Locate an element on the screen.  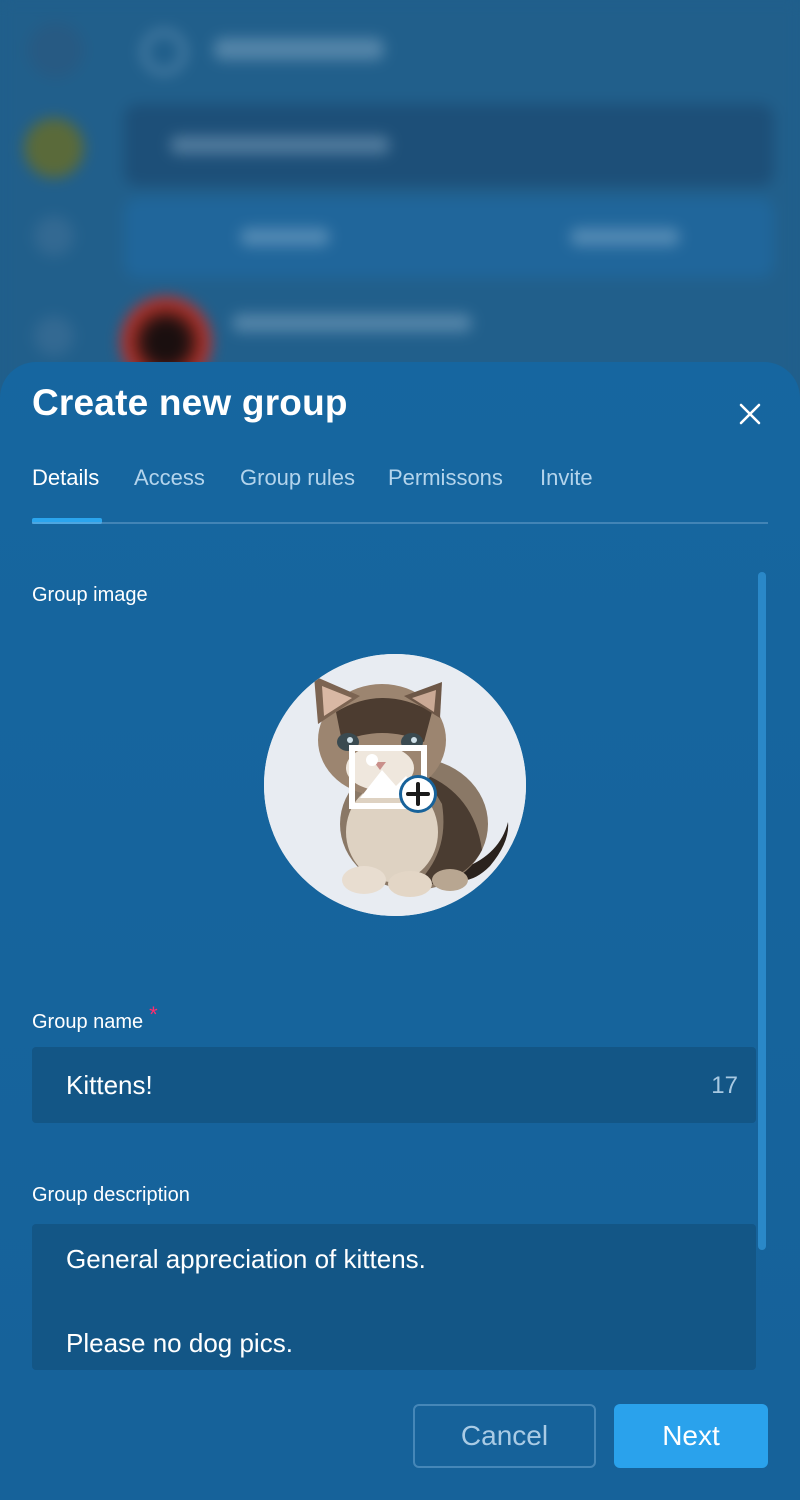
cancel-button: Cancel is located at coordinates (504, 1436).